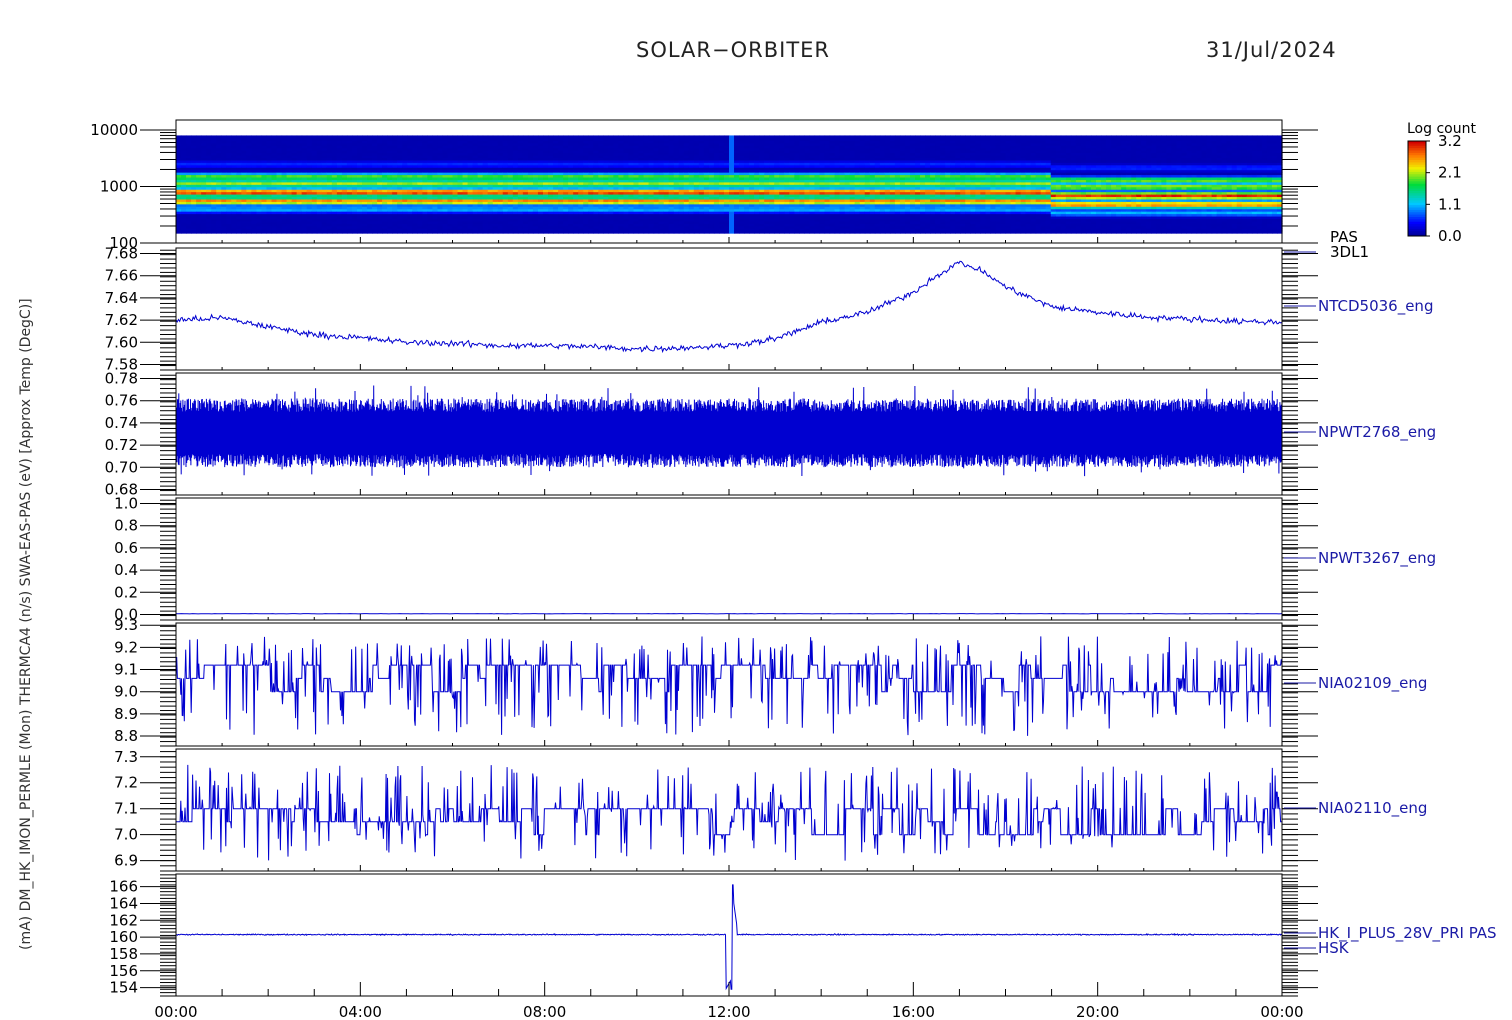 The image size is (1512, 1020). I want to click on panel-pas-3dl1: Log count3.22.11.10.0100001000100 PAS3DL1, so click(783, 190).